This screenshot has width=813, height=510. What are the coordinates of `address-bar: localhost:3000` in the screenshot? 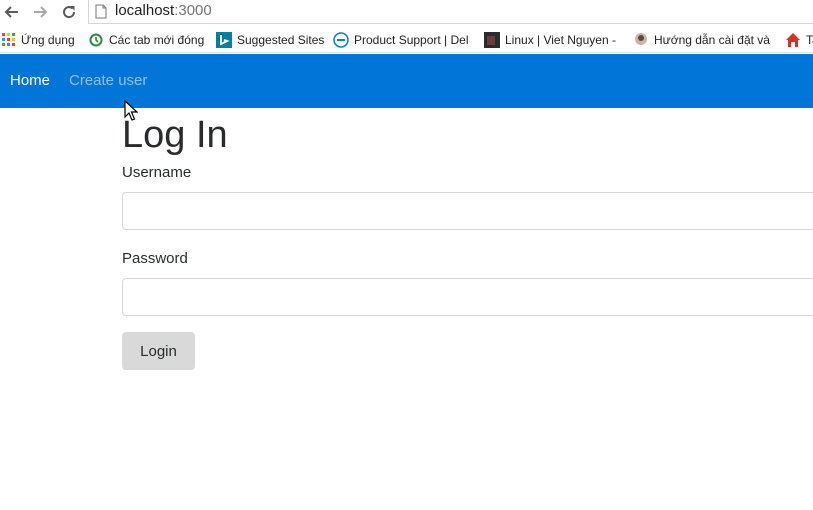 It's located at (450, 12).